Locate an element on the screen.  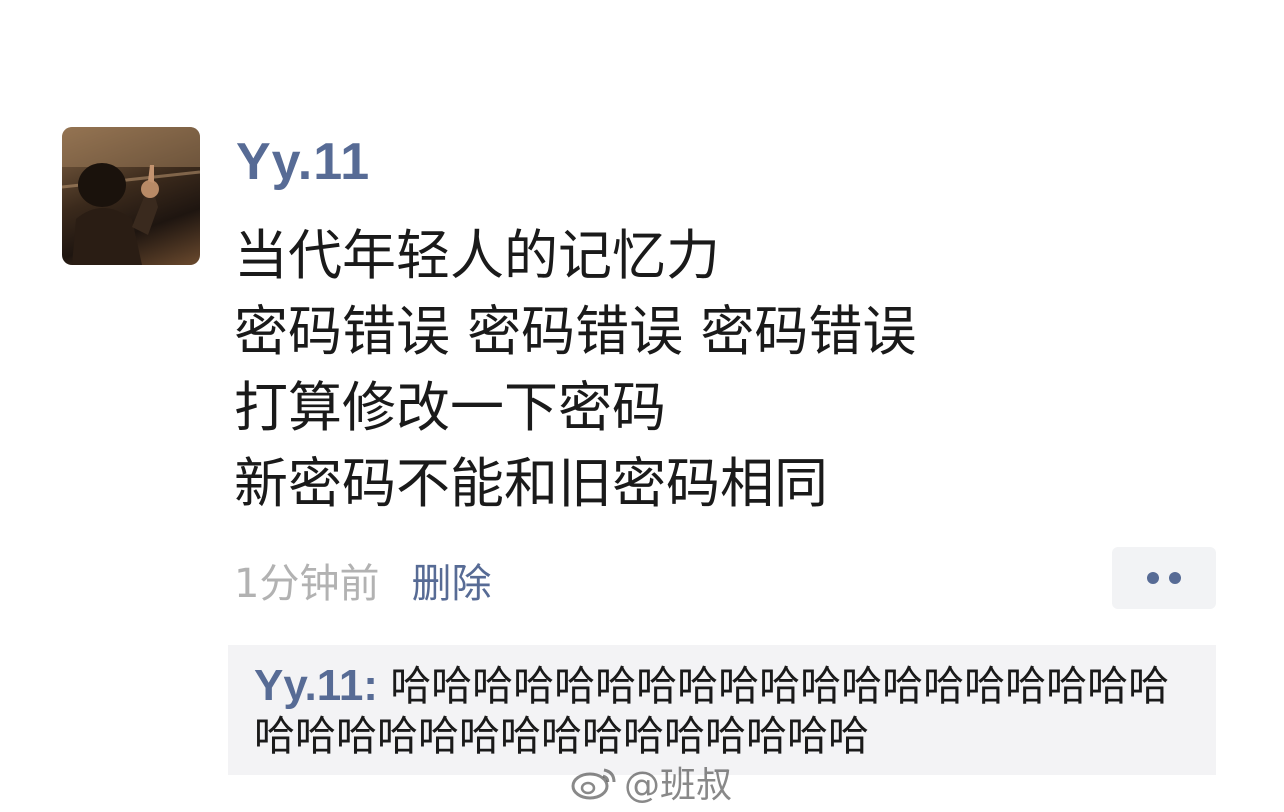
avatar is located at coordinates (131, 196).